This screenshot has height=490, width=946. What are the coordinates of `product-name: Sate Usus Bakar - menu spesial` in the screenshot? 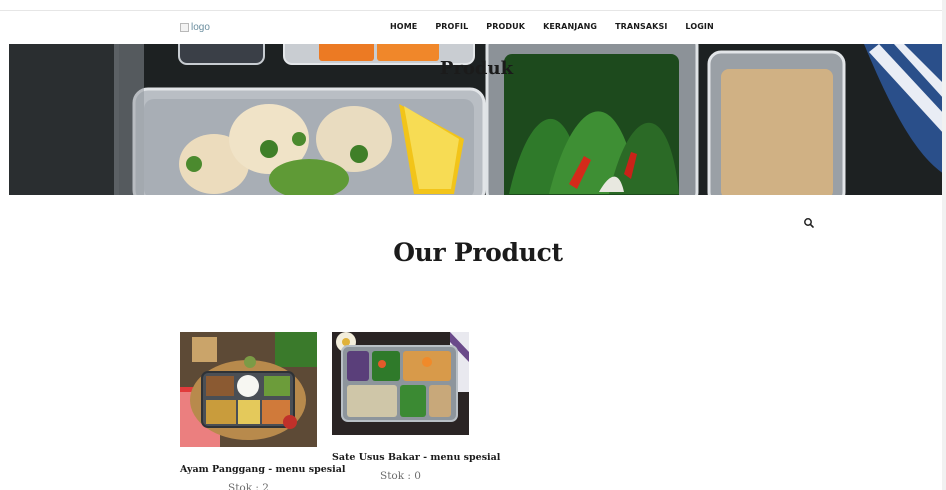 It's located at (416, 457).